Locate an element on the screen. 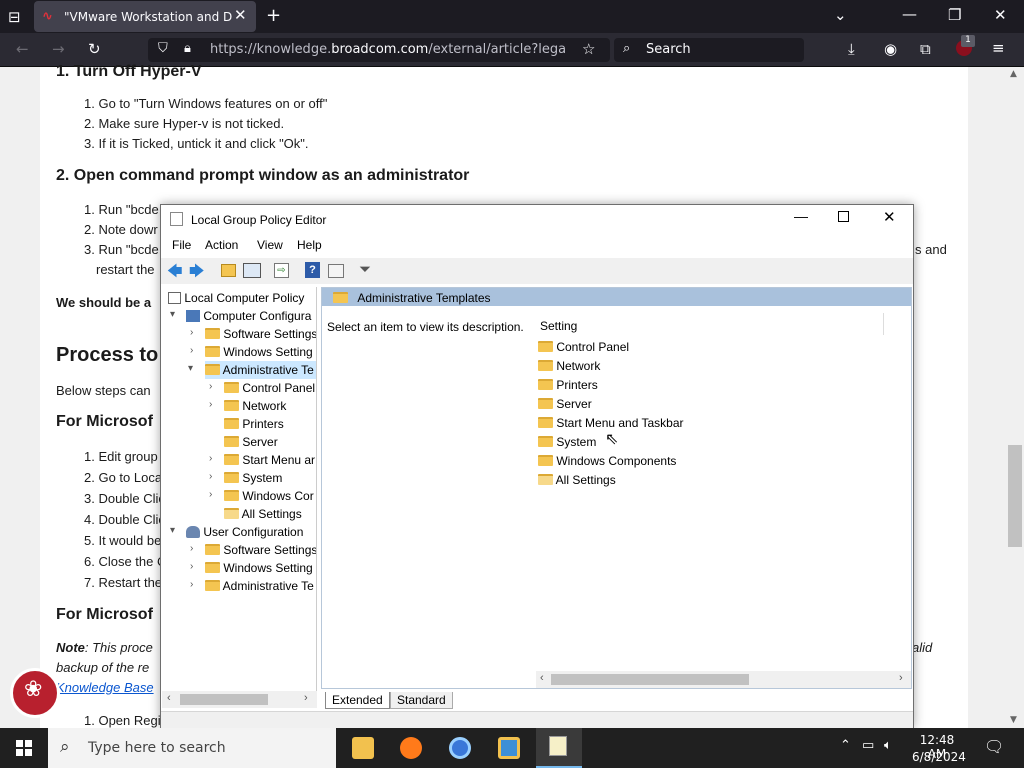 The width and height of the screenshot is (1024, 768). search-box: ⌕ Search is located at coordinates (709, 50).